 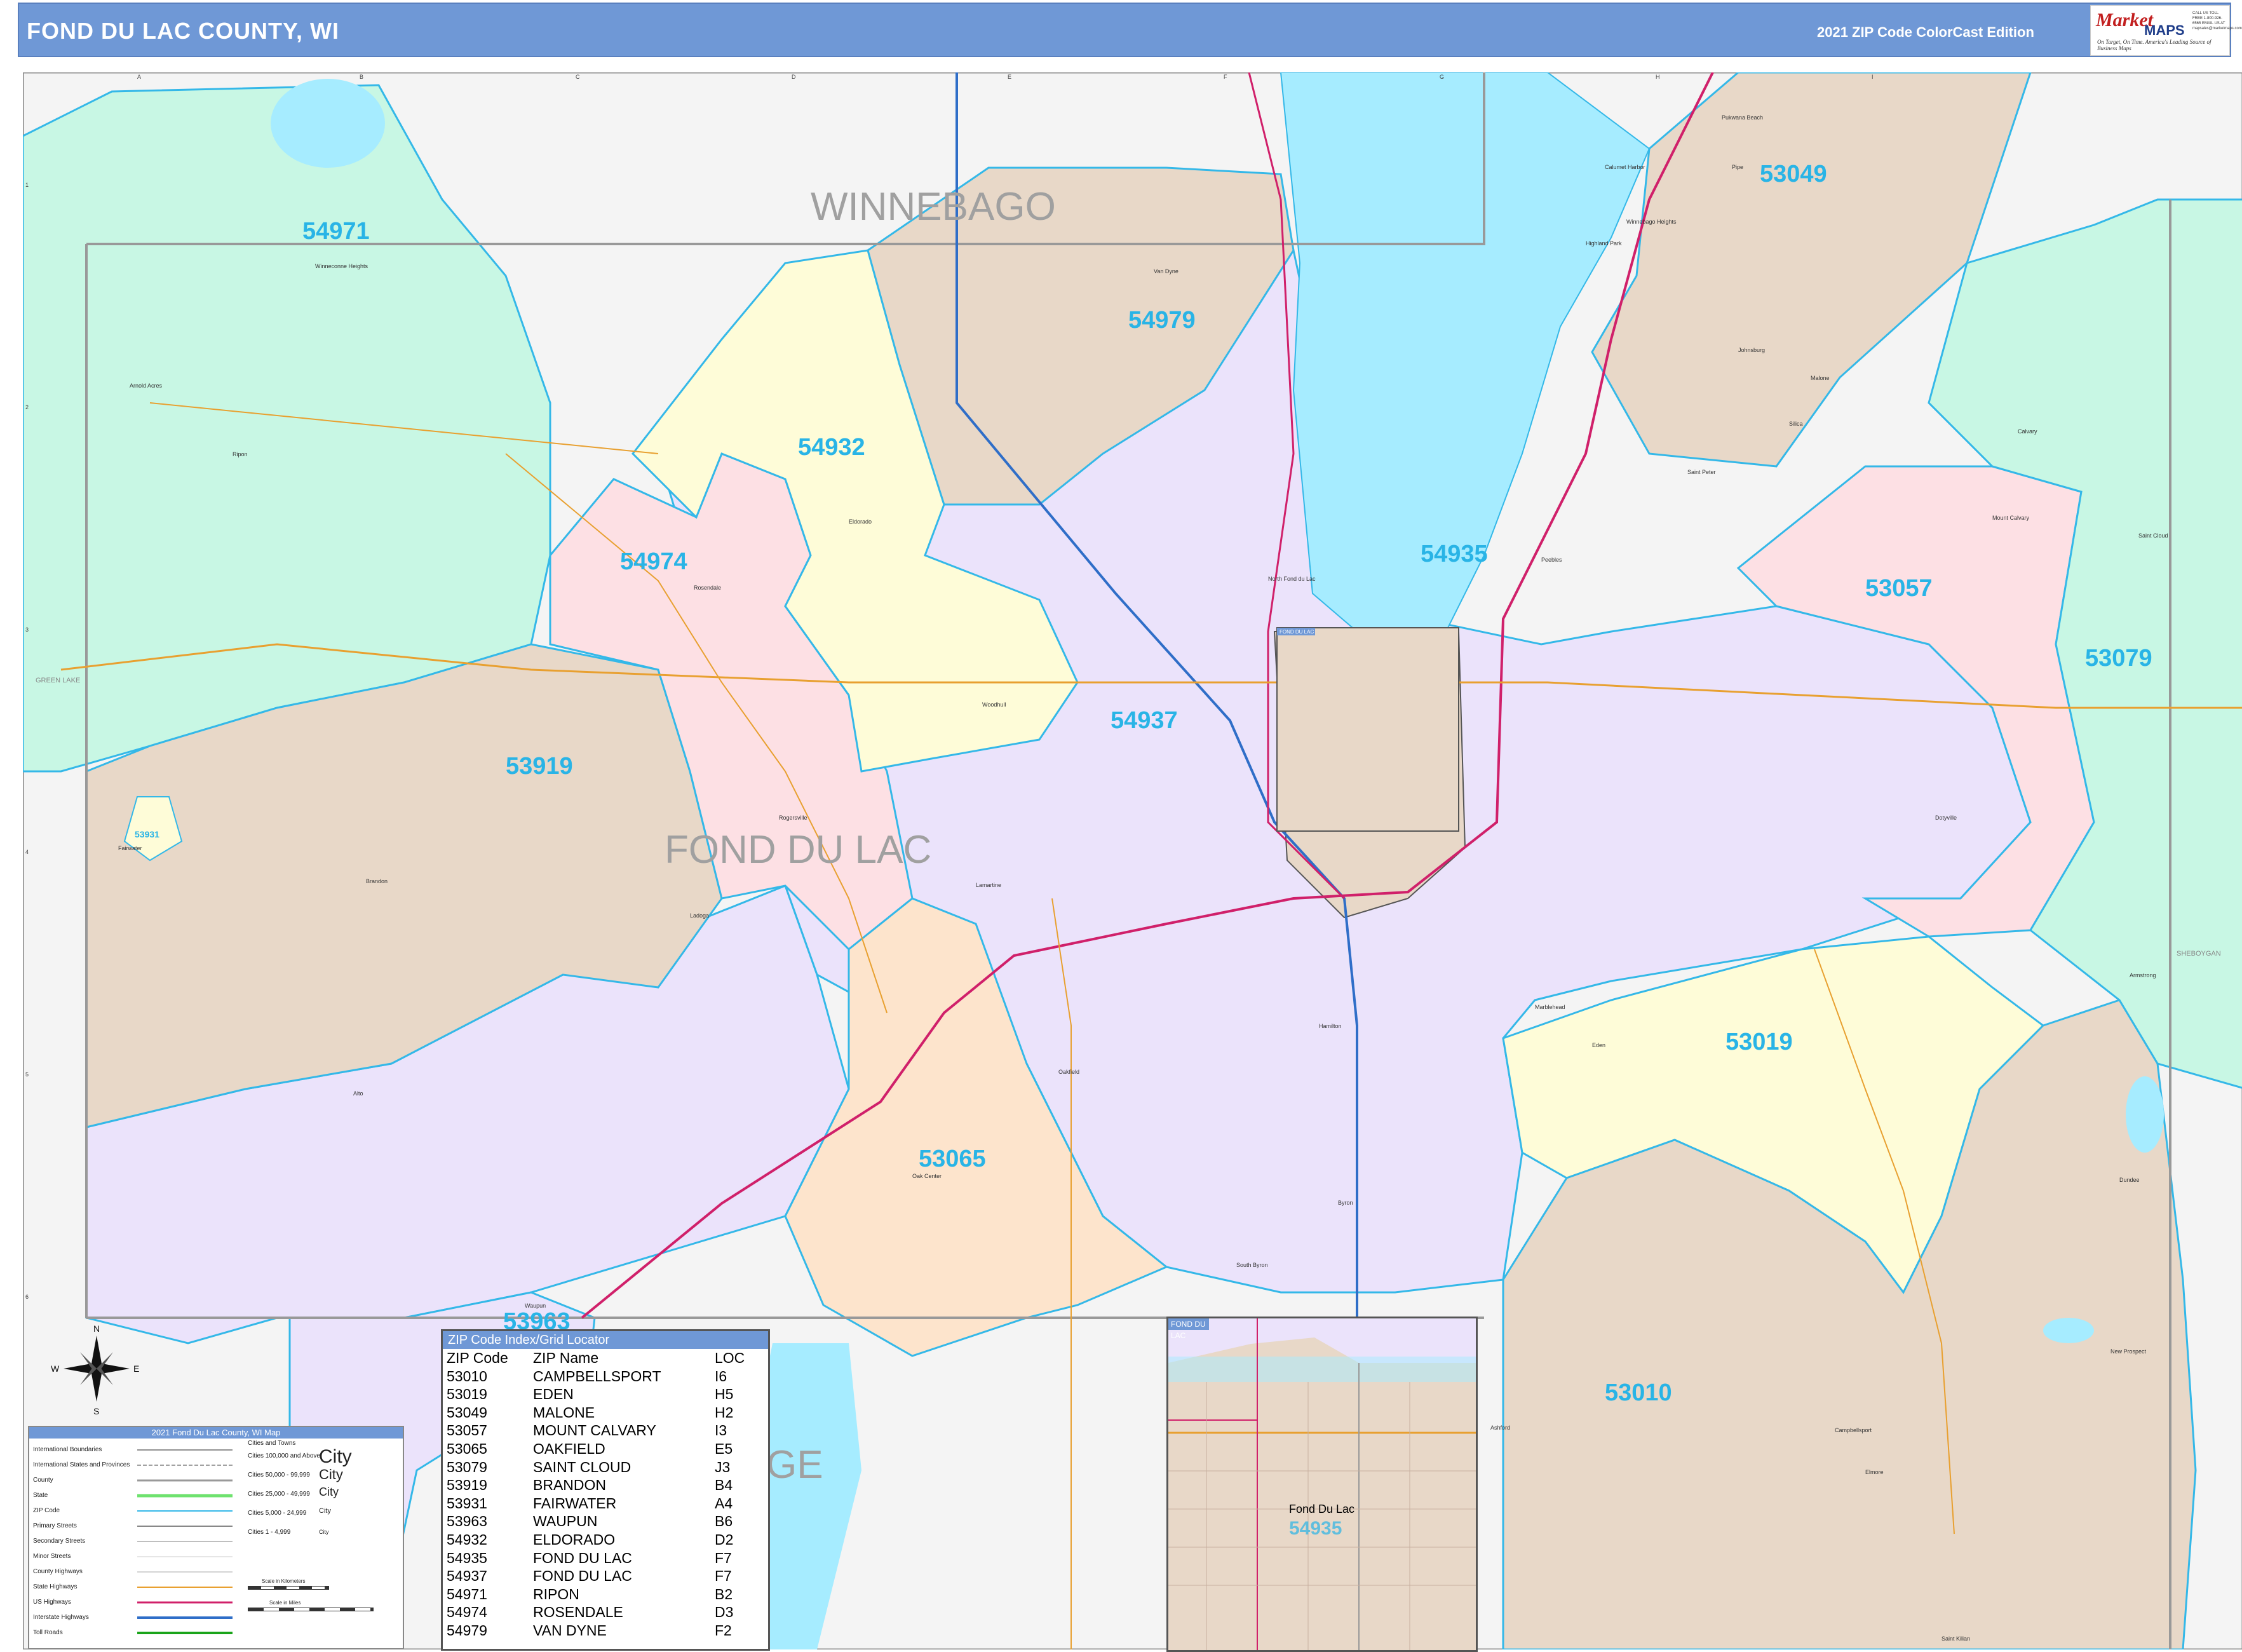 What do you see at coordinates (27, 1074) in the screenshot?
I see `grid-row-5: 5` at bounding box center [27, 1074].